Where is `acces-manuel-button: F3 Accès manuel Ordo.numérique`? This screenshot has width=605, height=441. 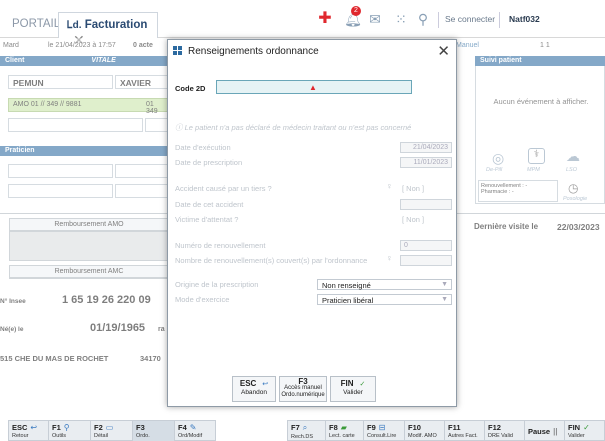 acces-manuel-button: F3 Accès manuel Ordo.numérique is located at coordinates (303, 389).